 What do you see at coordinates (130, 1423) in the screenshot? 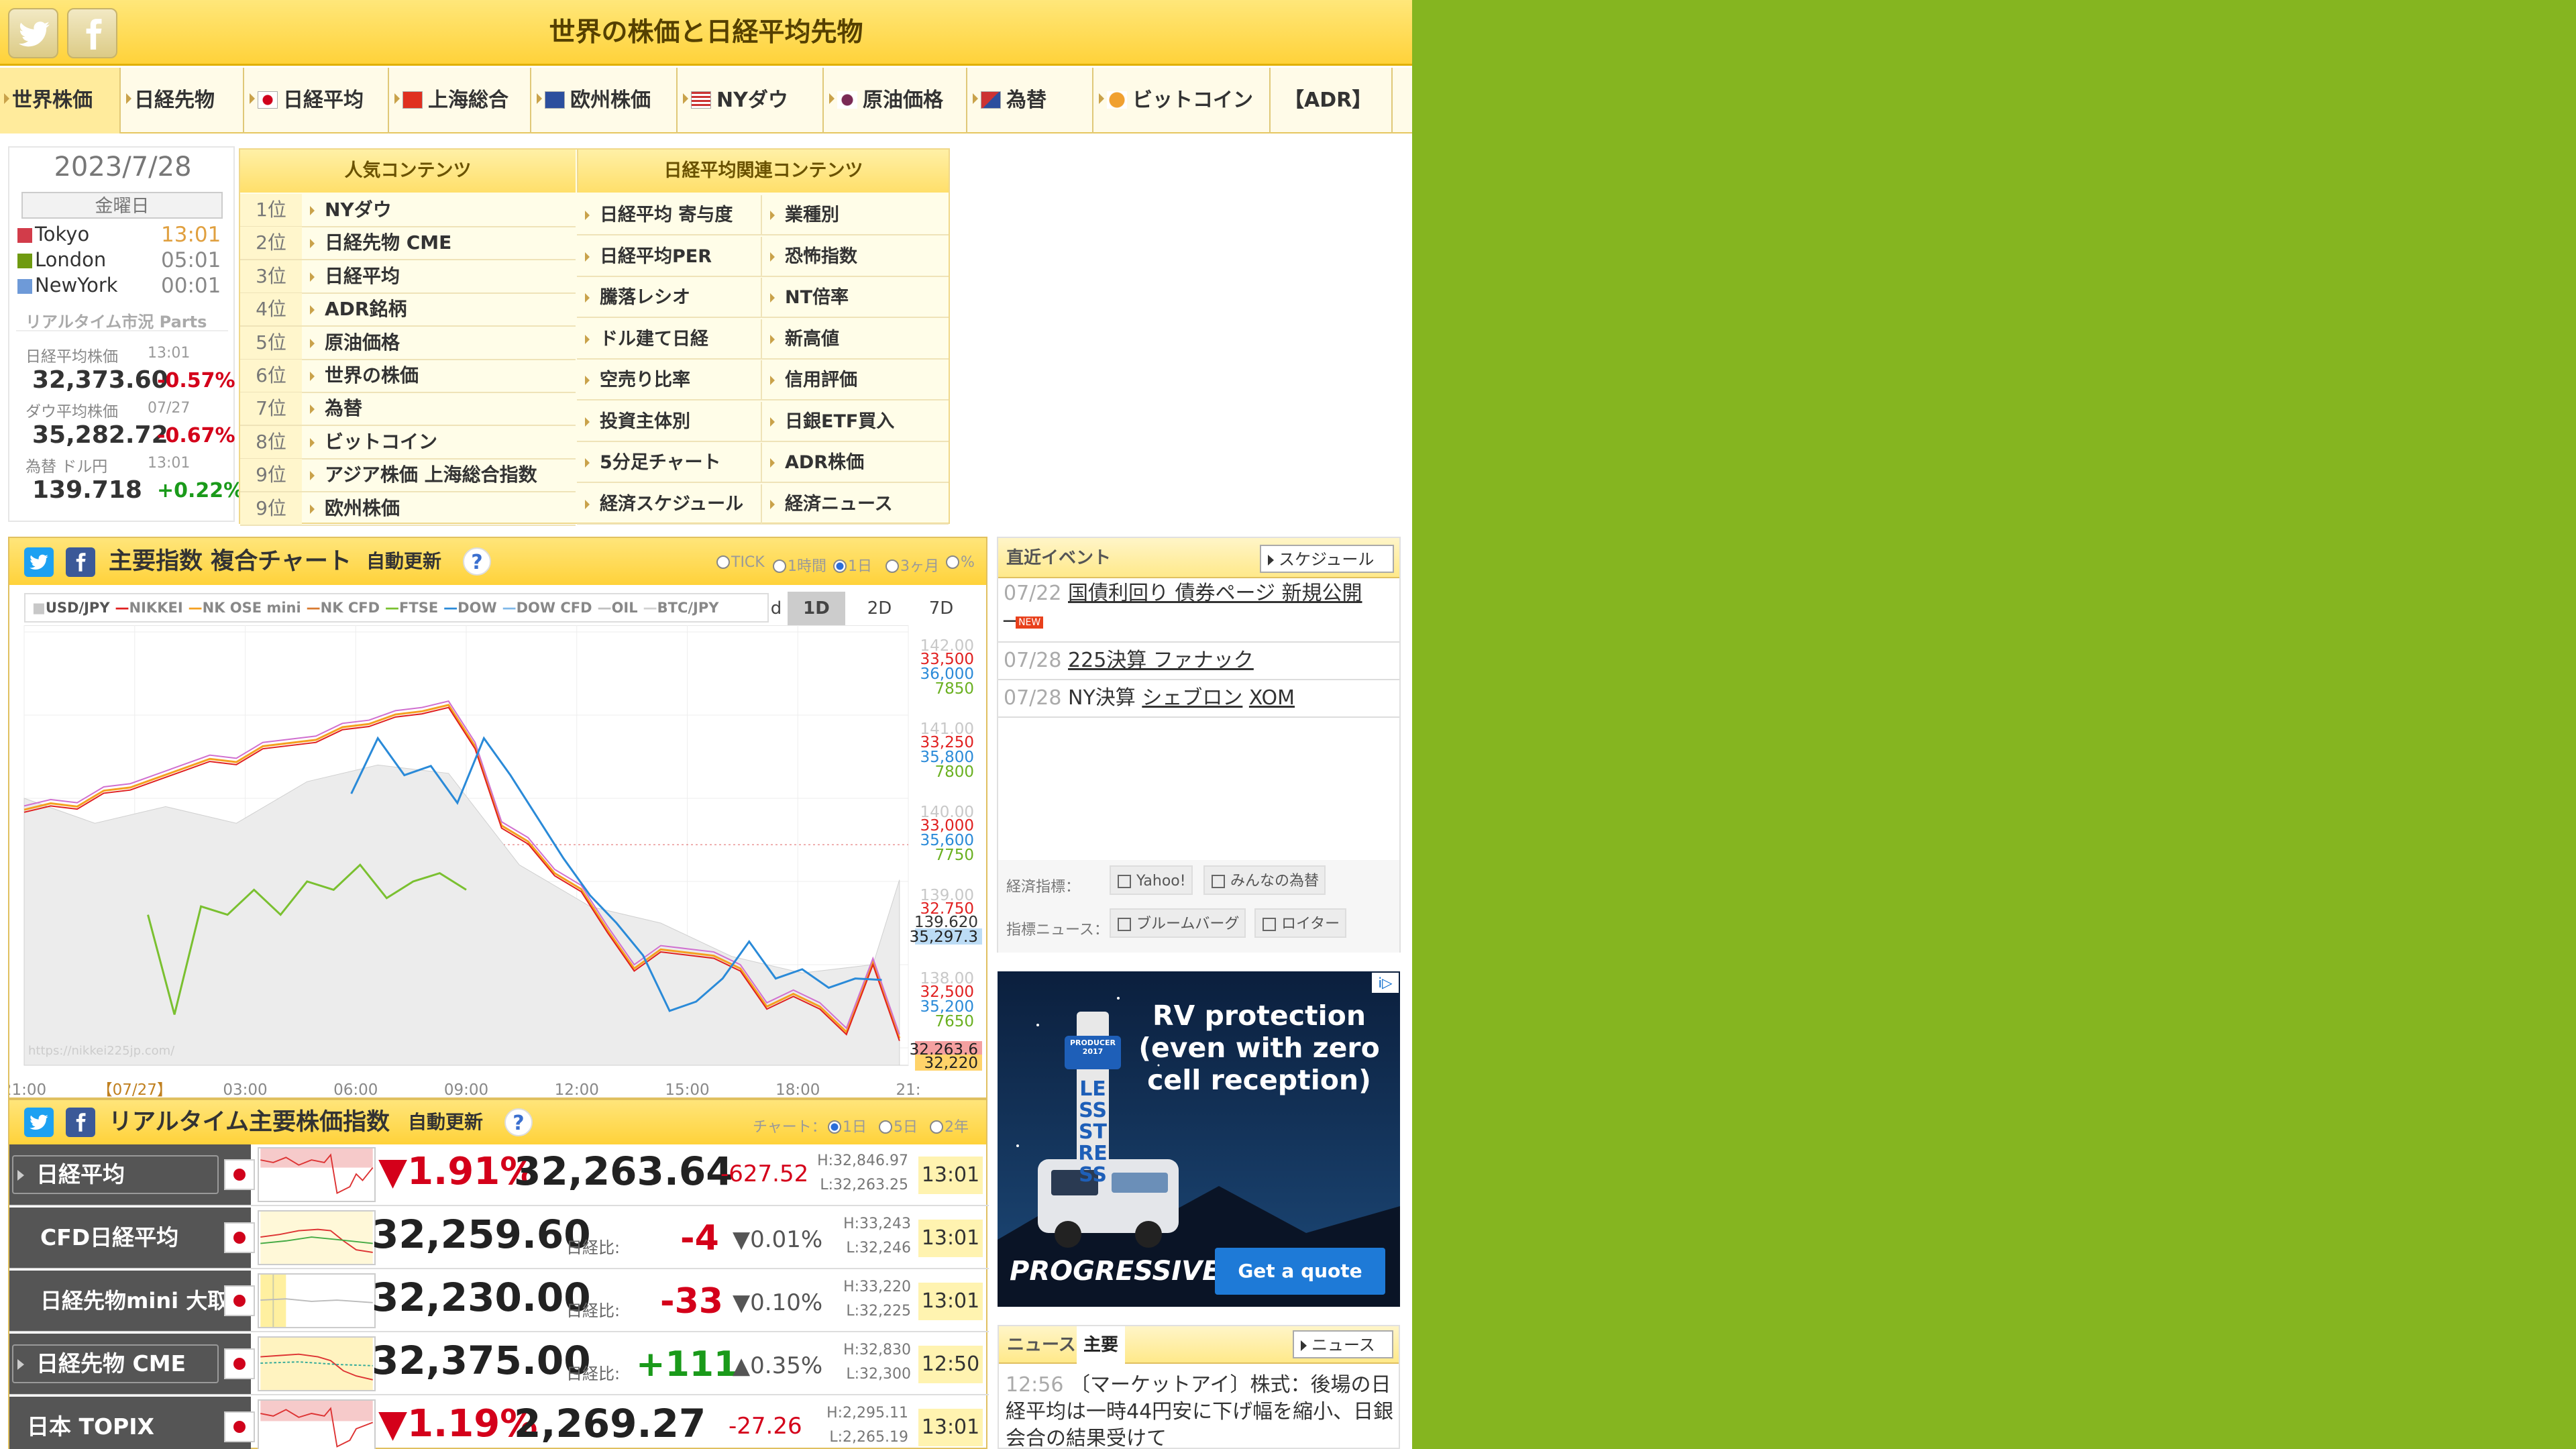
I see `index-name: 日本 TOPIX` at bounding box center [130, 1423].